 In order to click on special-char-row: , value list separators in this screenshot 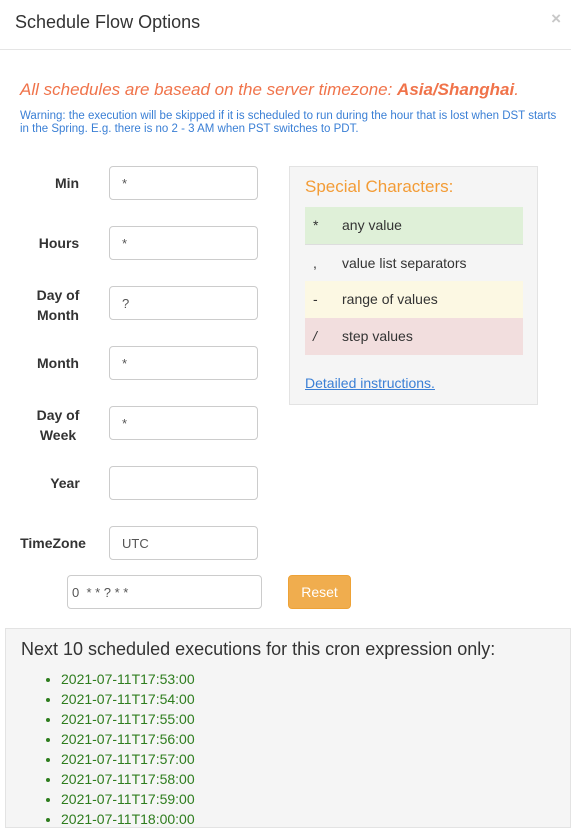, I will do `click(414, 263)`.